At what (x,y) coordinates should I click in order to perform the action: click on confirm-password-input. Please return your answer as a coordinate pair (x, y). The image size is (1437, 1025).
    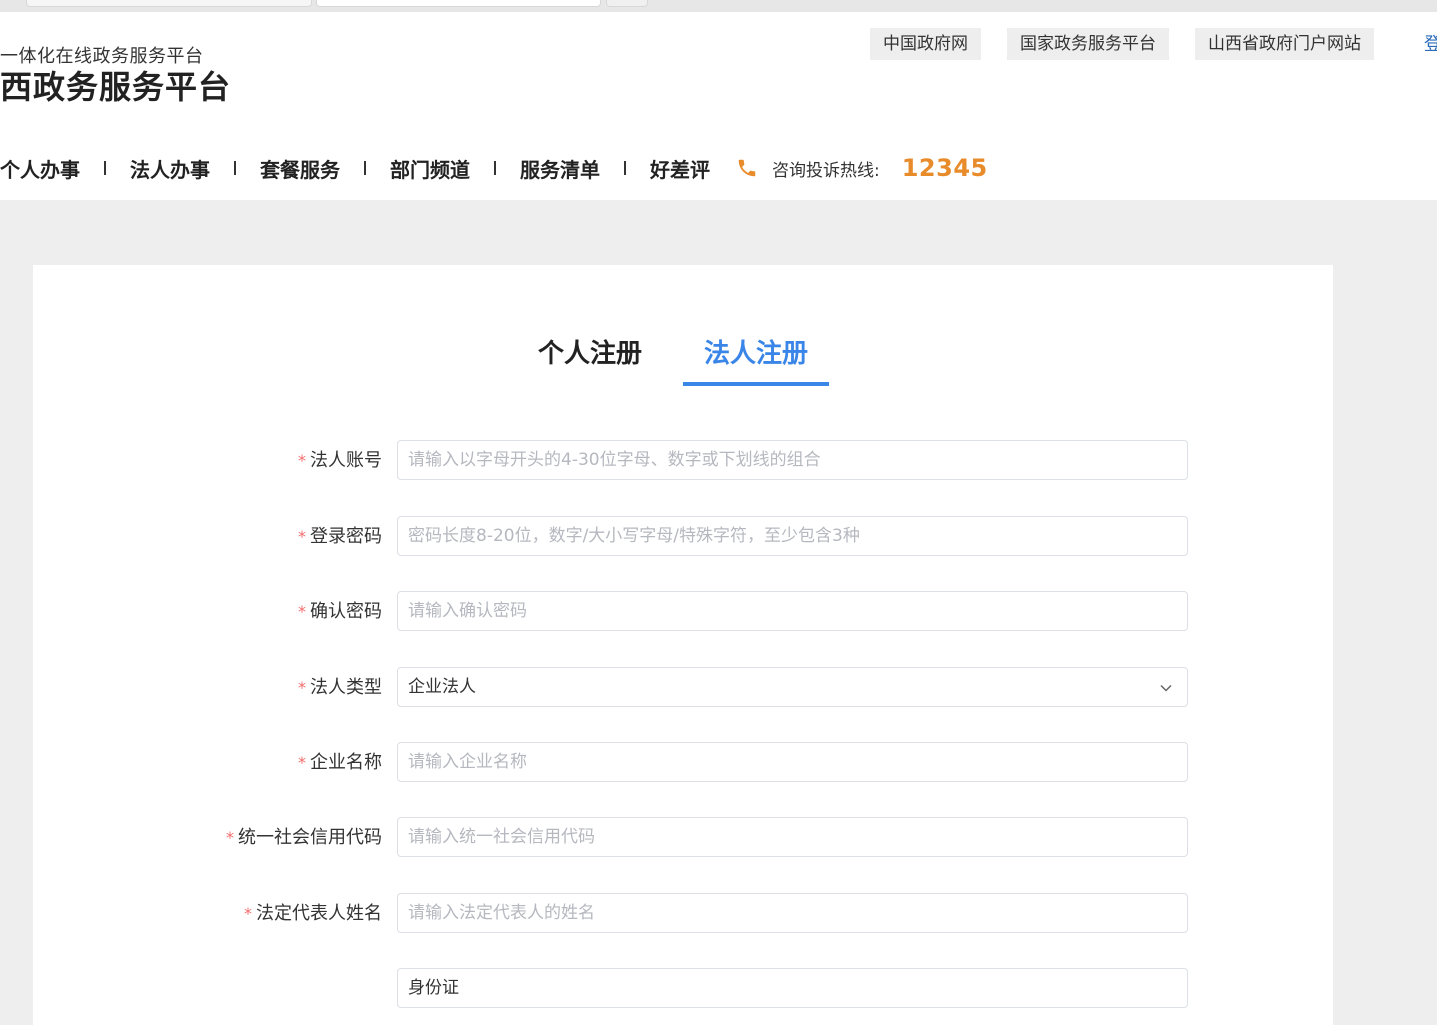
    Looking at the image, I should click on (792, 611).